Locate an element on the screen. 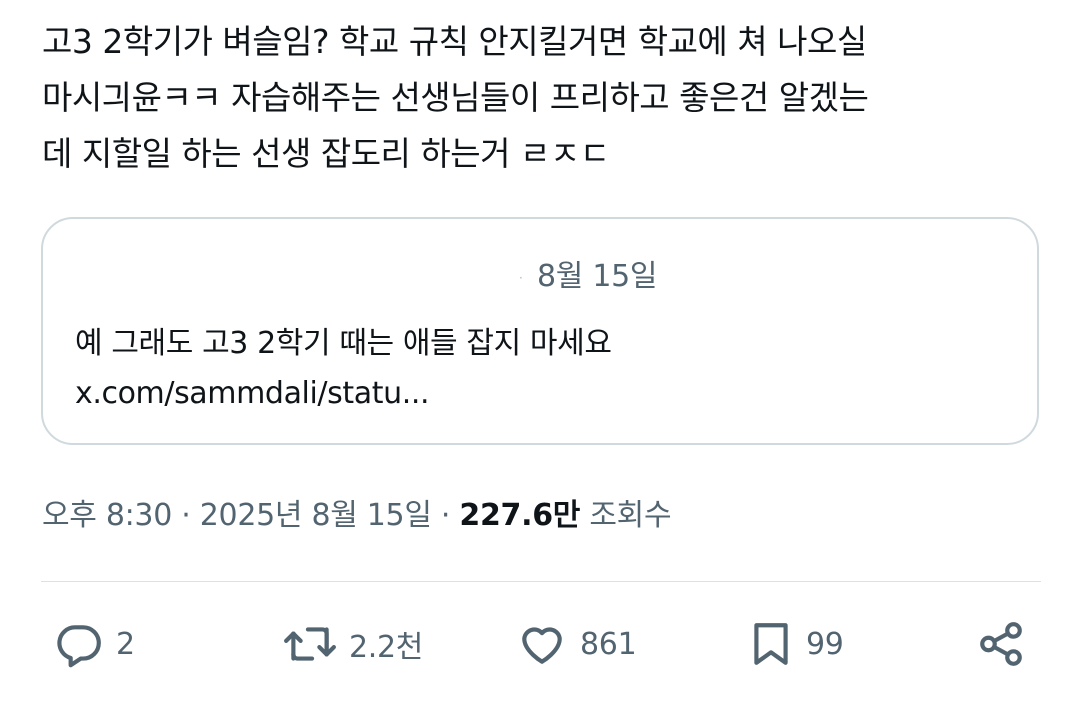  share-button is located at coordinates (1001, 644).